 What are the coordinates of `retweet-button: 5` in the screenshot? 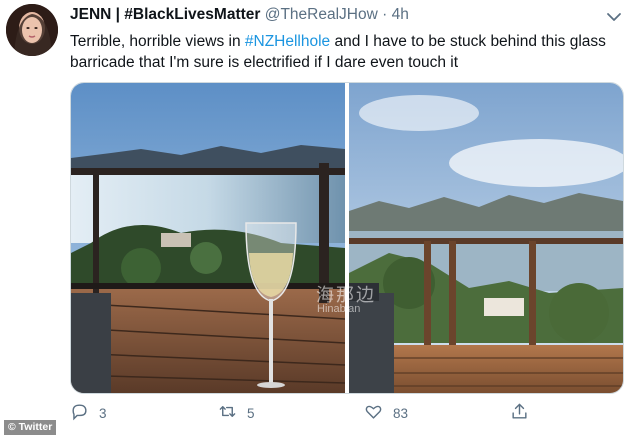 It's located at (236, 413).